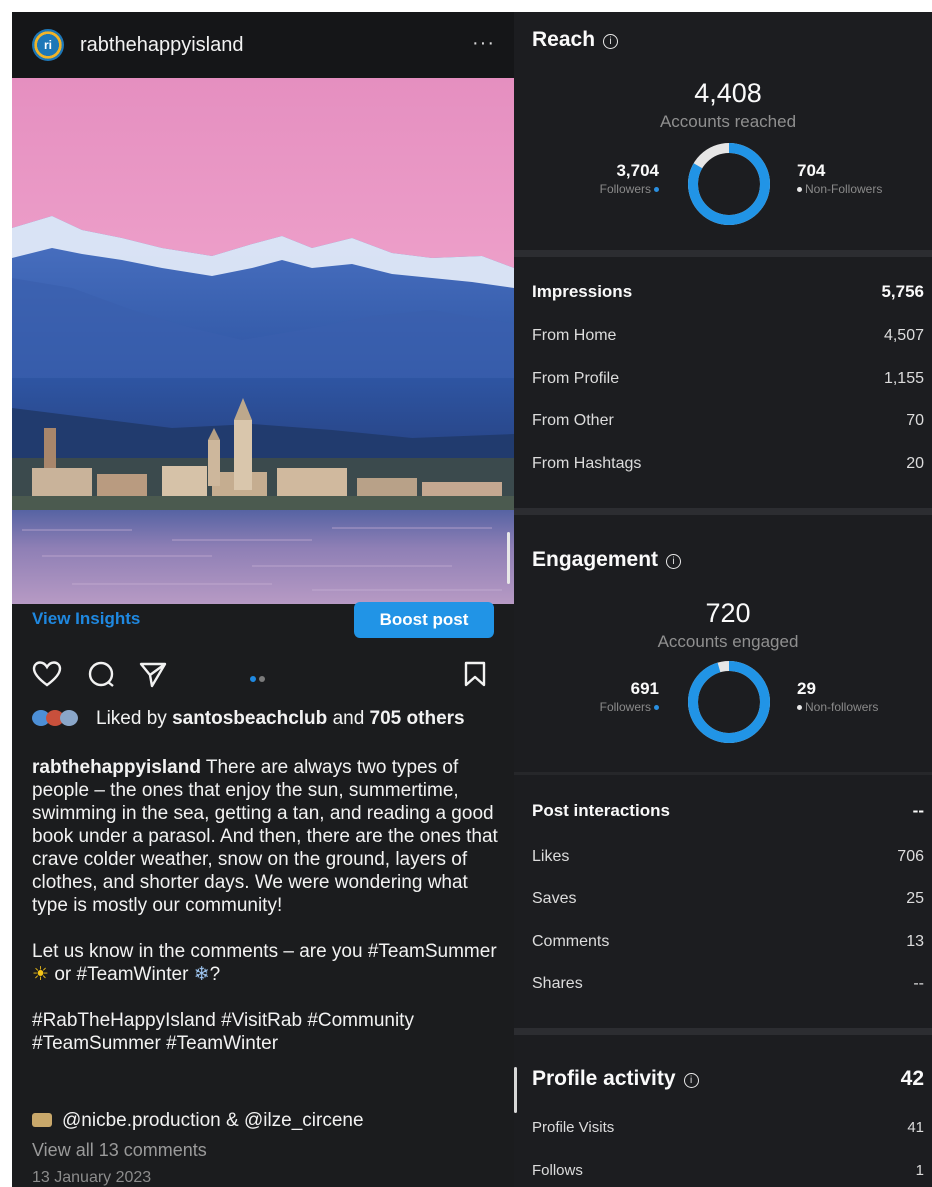 This screenshot has width=932, height=1187. Describe the element at coordinates (131, 718) in the screenshot. I see `likes-prefix: Liked by` at that location.